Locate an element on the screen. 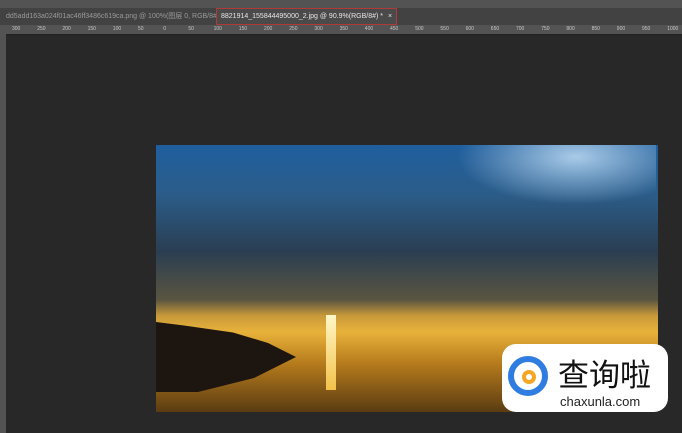  search-logo-icon is located at coordinates (528, 376).